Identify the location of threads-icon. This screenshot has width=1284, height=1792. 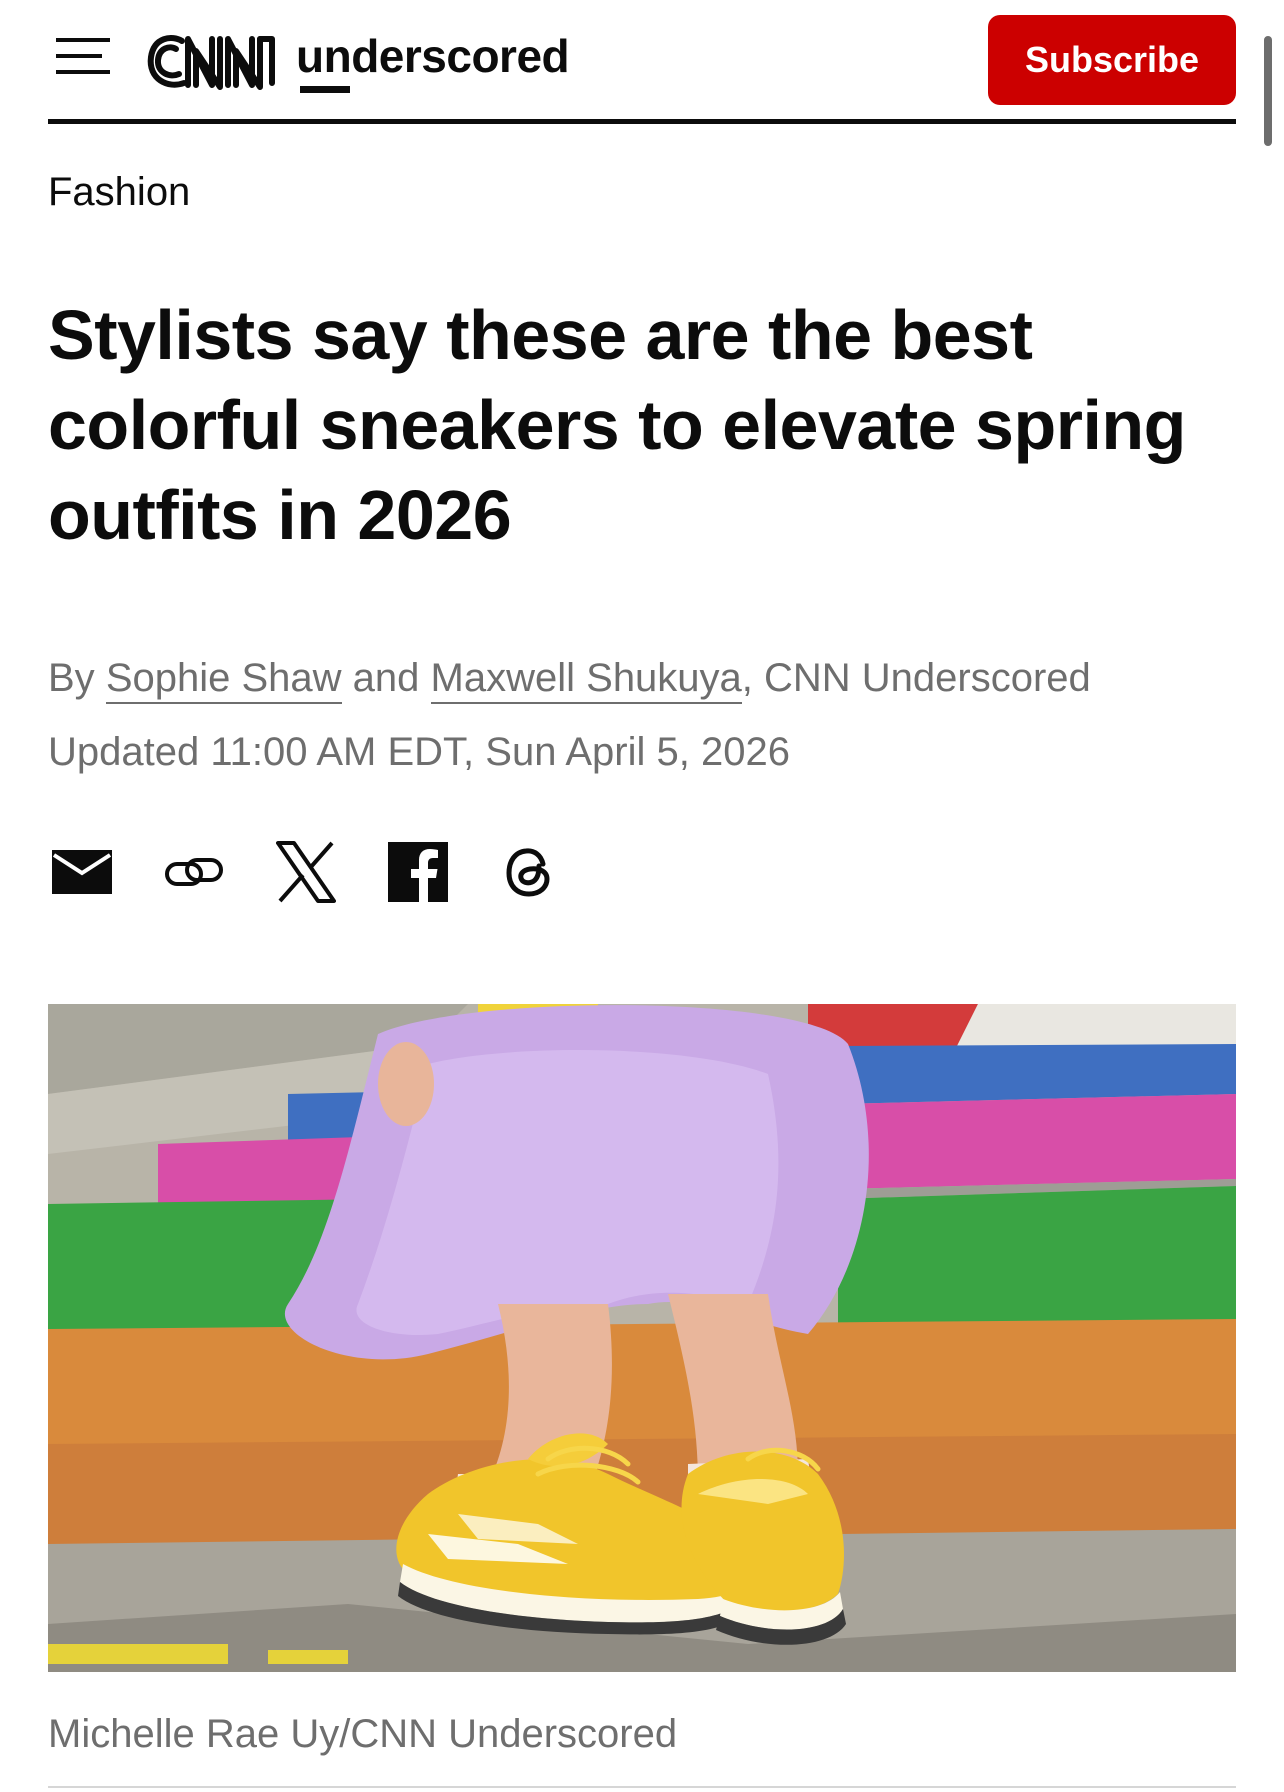
(530, 872).